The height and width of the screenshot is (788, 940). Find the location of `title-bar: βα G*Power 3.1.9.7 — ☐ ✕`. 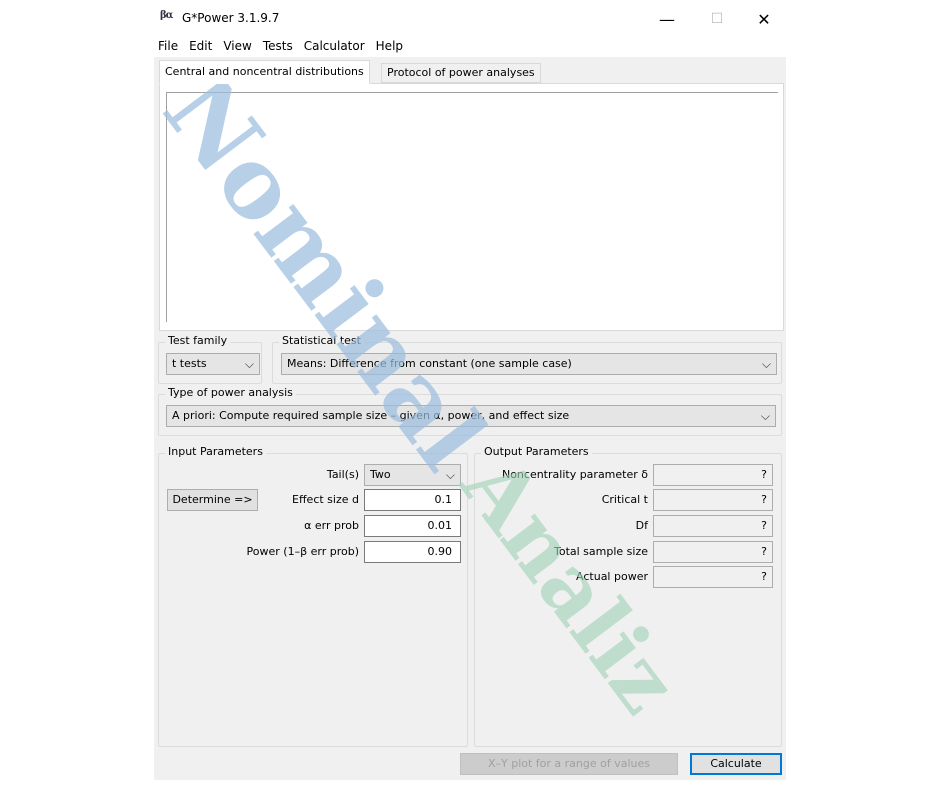

title-bar: βα G*Power 3.1.9.7 — ☐ ✕ is located at coordinates (470, 18).